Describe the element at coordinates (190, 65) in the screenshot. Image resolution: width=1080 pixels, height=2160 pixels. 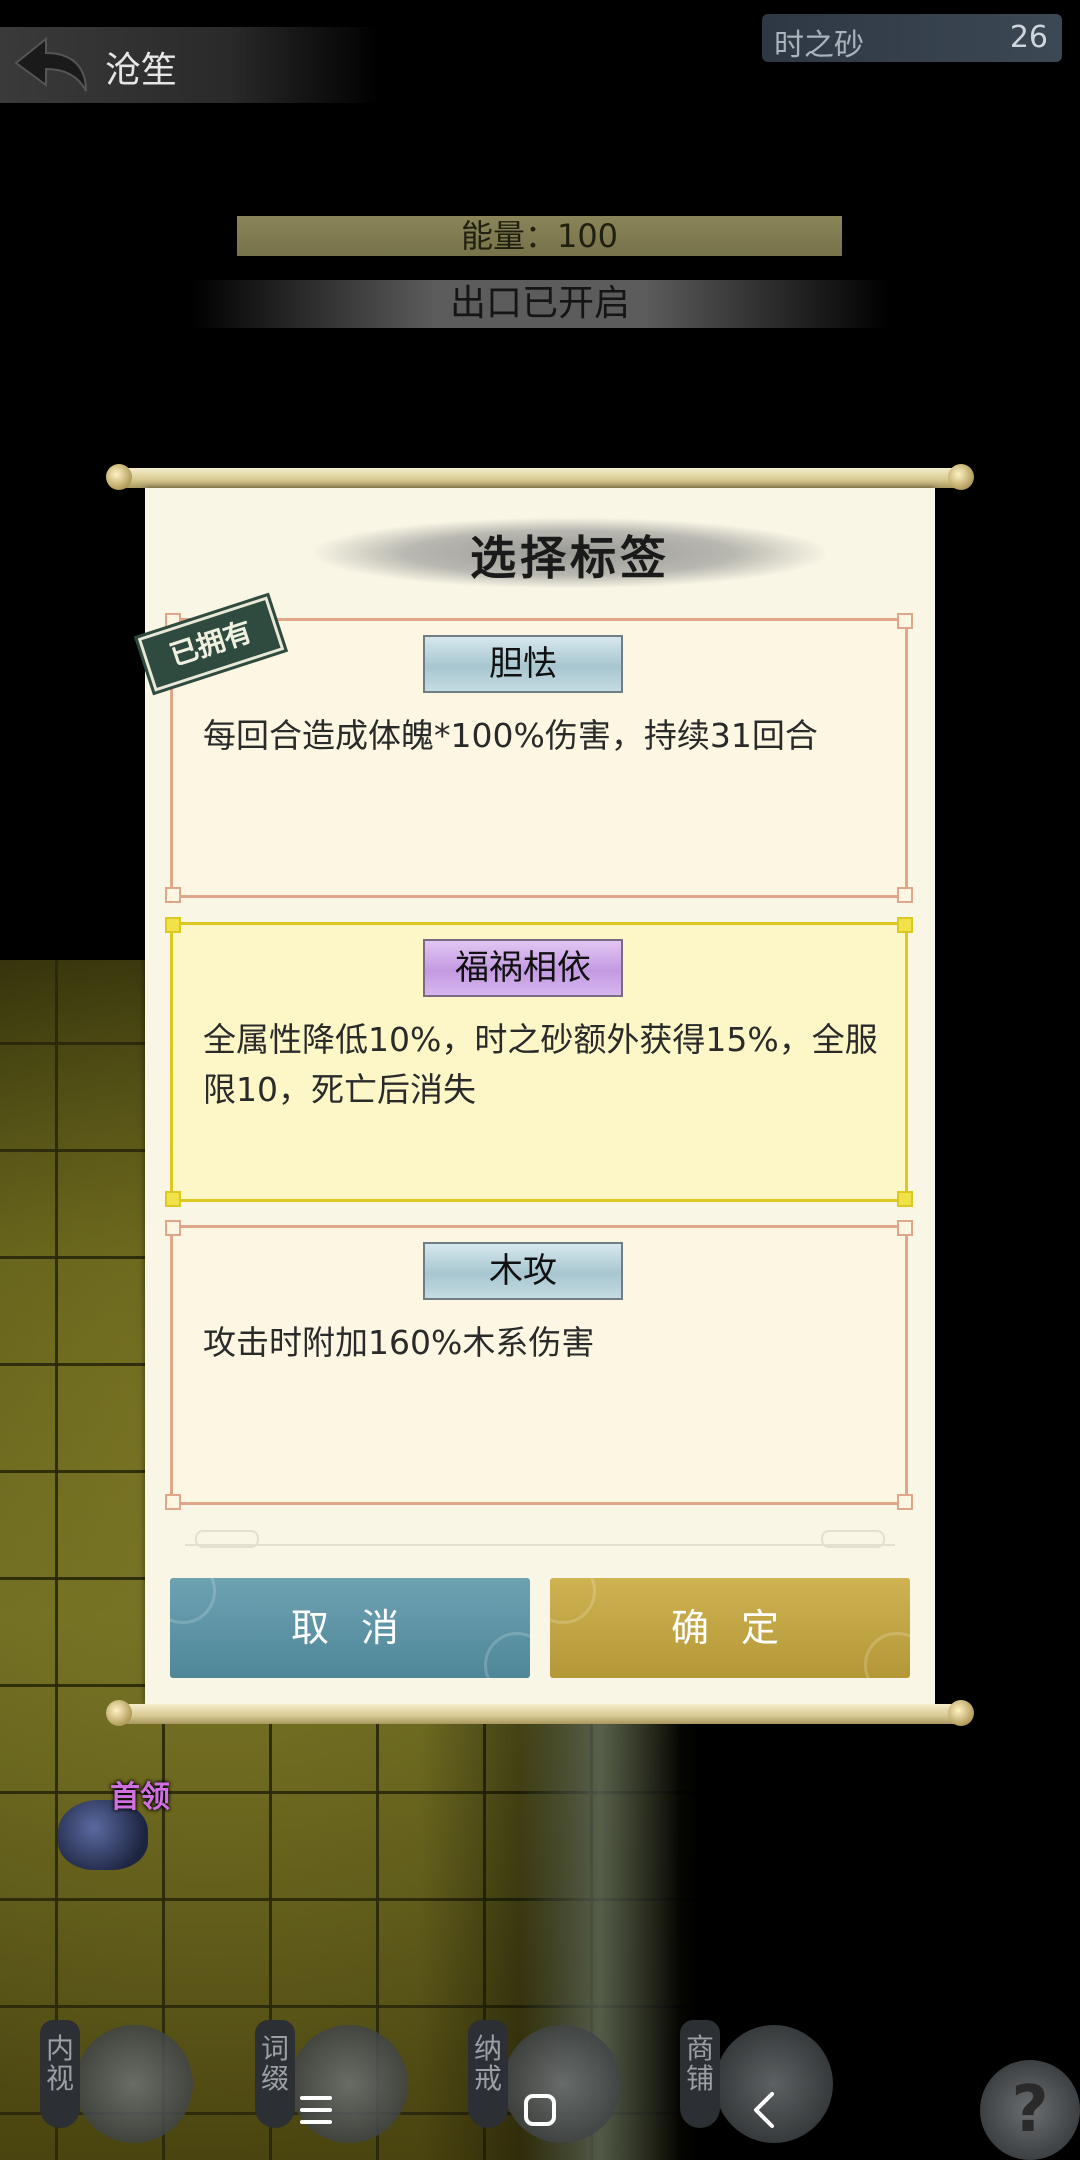
I see `top-bar: 沧笙` at that location.